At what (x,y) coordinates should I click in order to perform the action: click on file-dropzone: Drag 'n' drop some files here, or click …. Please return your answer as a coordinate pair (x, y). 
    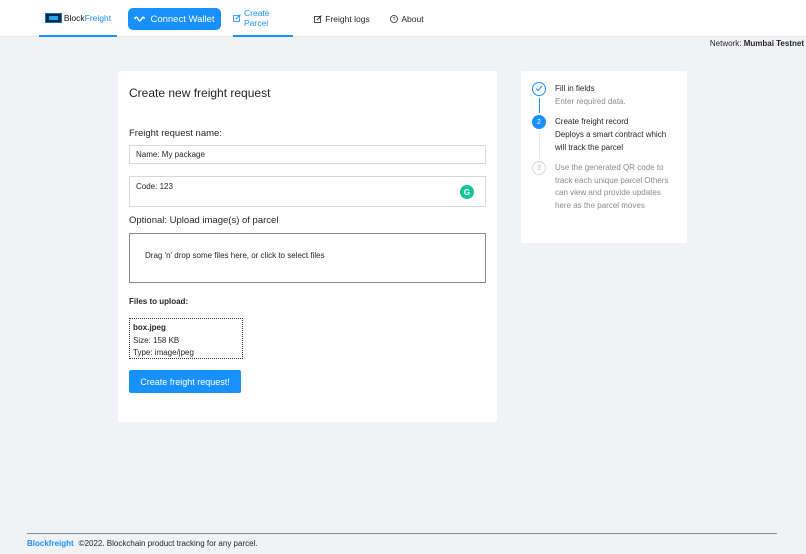
    Looking at the image, I should click on (307, 258).